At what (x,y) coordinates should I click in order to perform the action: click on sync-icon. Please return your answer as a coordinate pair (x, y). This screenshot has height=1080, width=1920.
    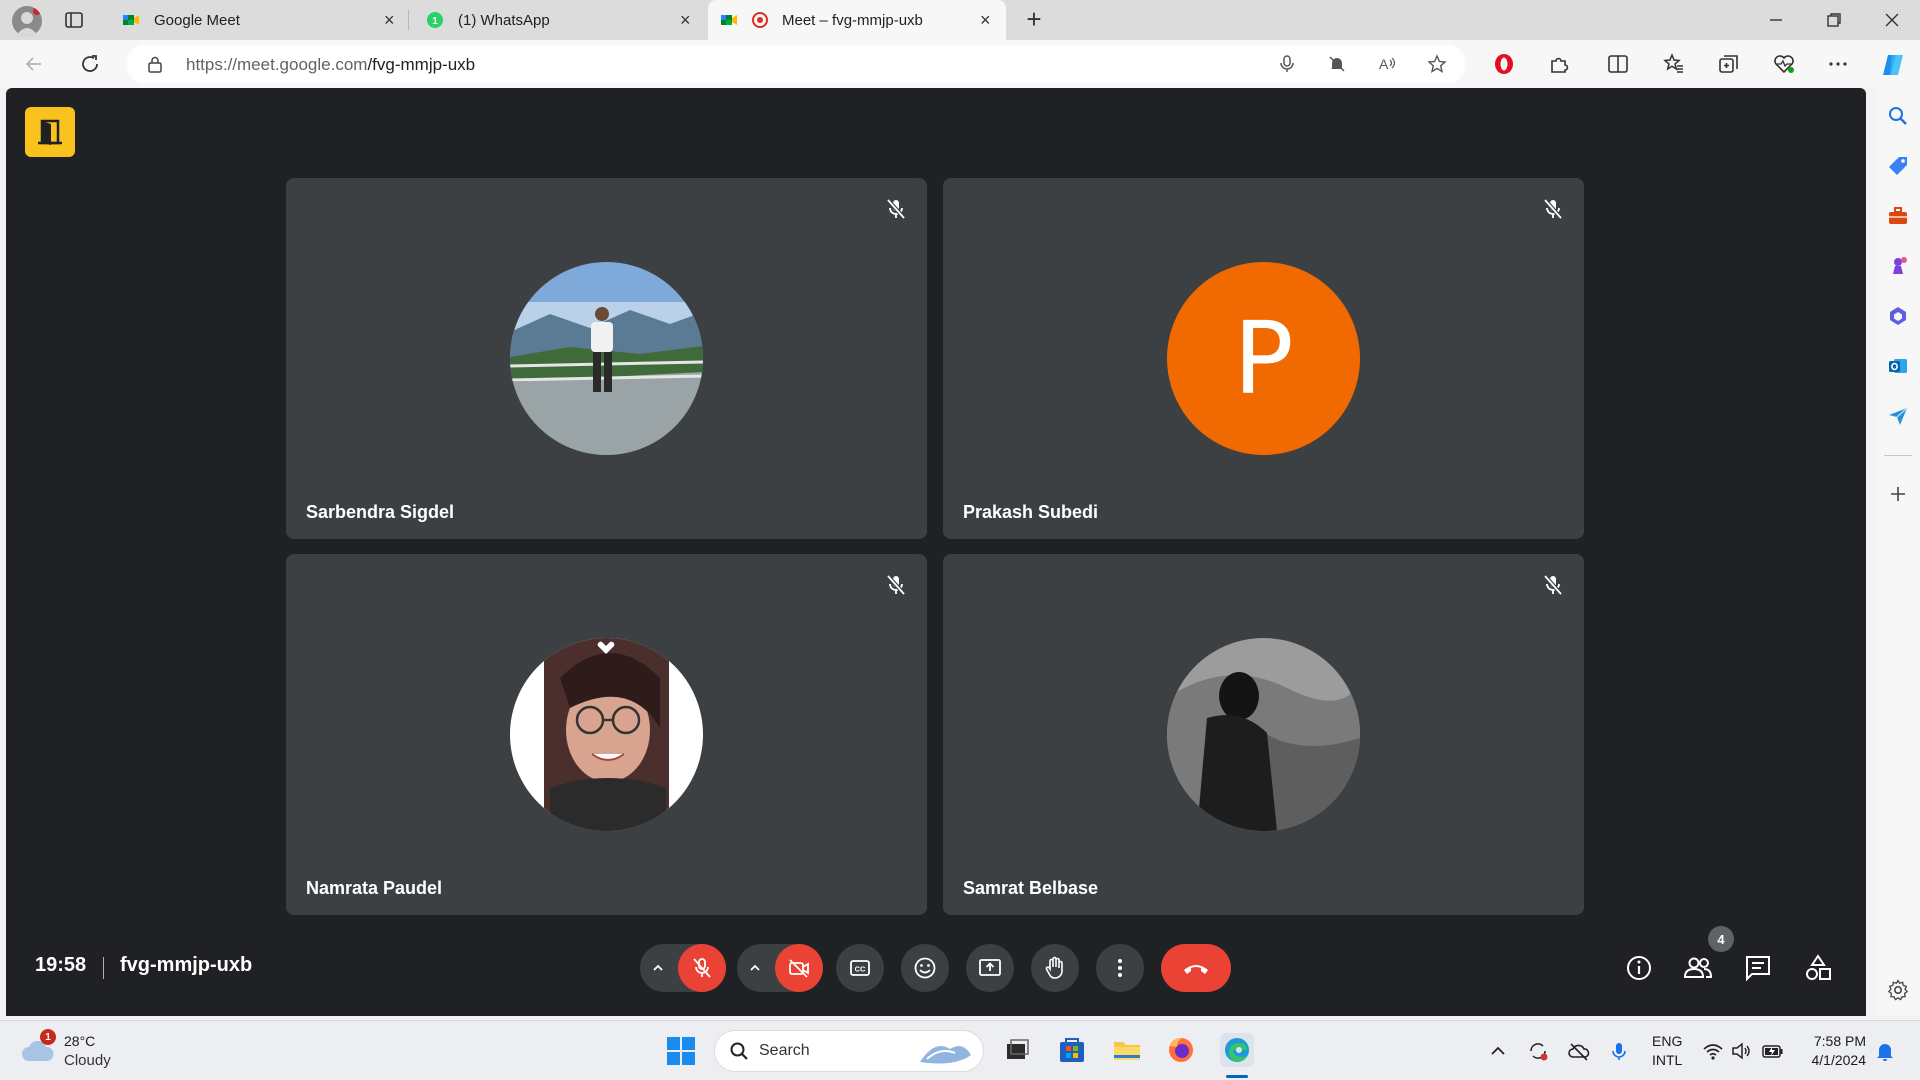
    Looking at the image, I should click on (1538, 1051).